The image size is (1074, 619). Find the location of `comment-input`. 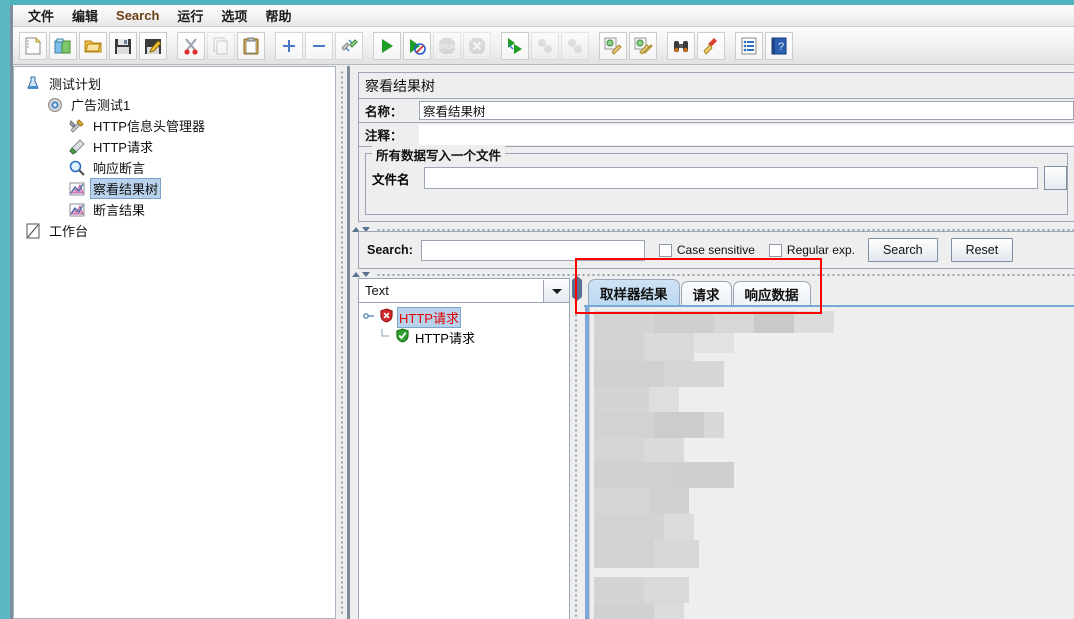

comment-input is located at coordinates (746, 134).